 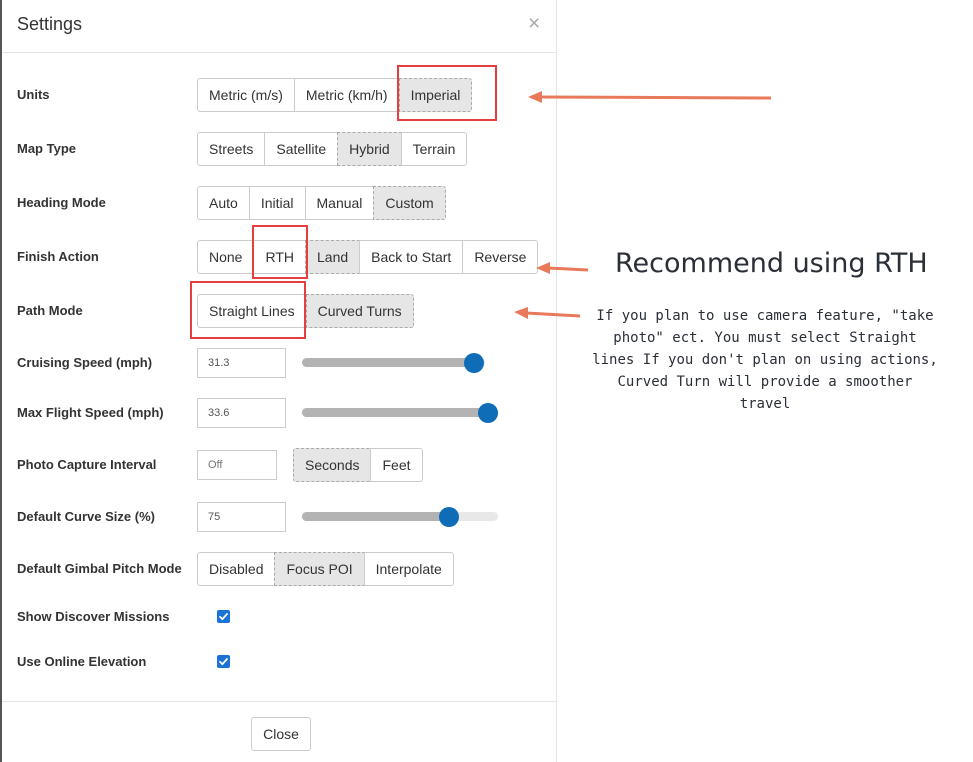 What do you see at coordinates (58, 256) in the screenshot?
I see `finish-action-label: Finish Action` at bounding box center [58, 256].